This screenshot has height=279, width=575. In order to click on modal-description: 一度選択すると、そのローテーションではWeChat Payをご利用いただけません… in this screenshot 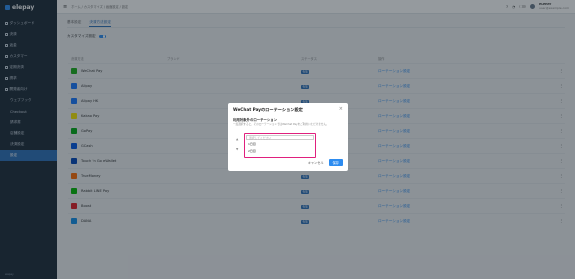, I will do `click(281, 124)`.